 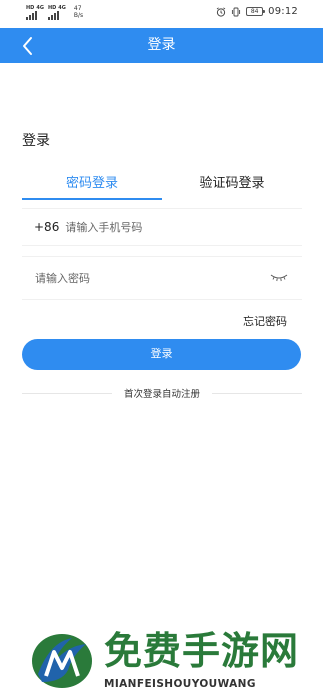 I want to click on watermark-title: 免费手游网, so click(x=202, y=650).